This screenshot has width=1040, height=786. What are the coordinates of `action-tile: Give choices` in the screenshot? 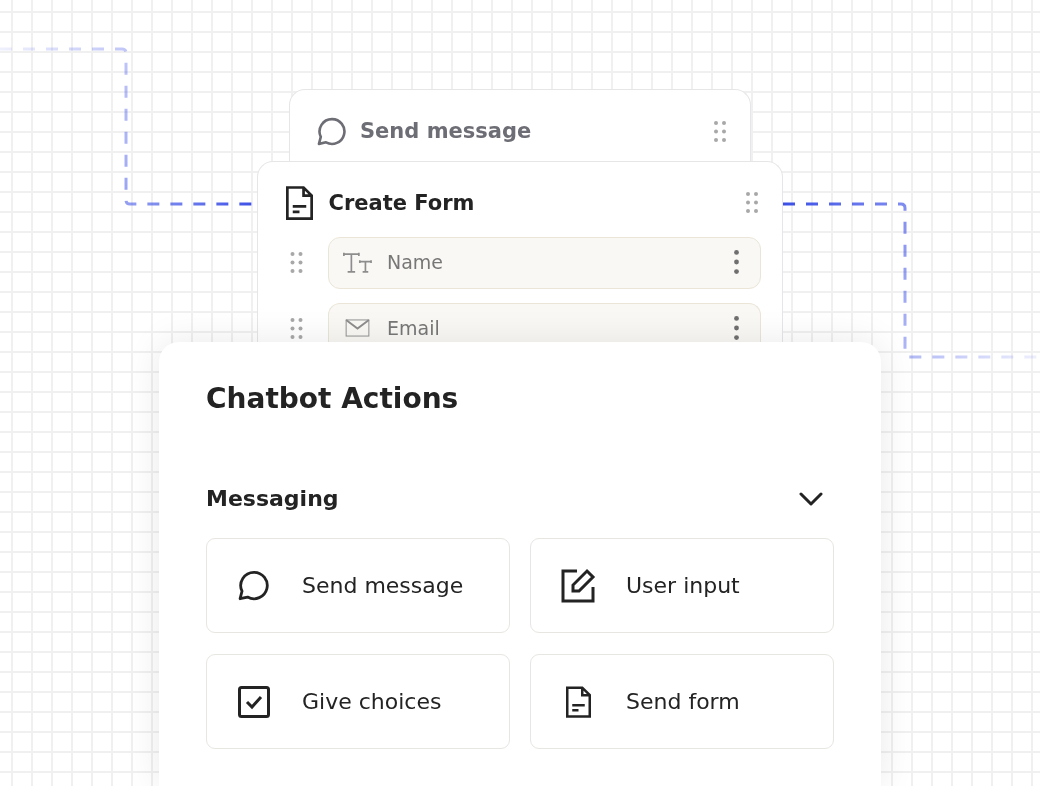 It's located at (358, 701).